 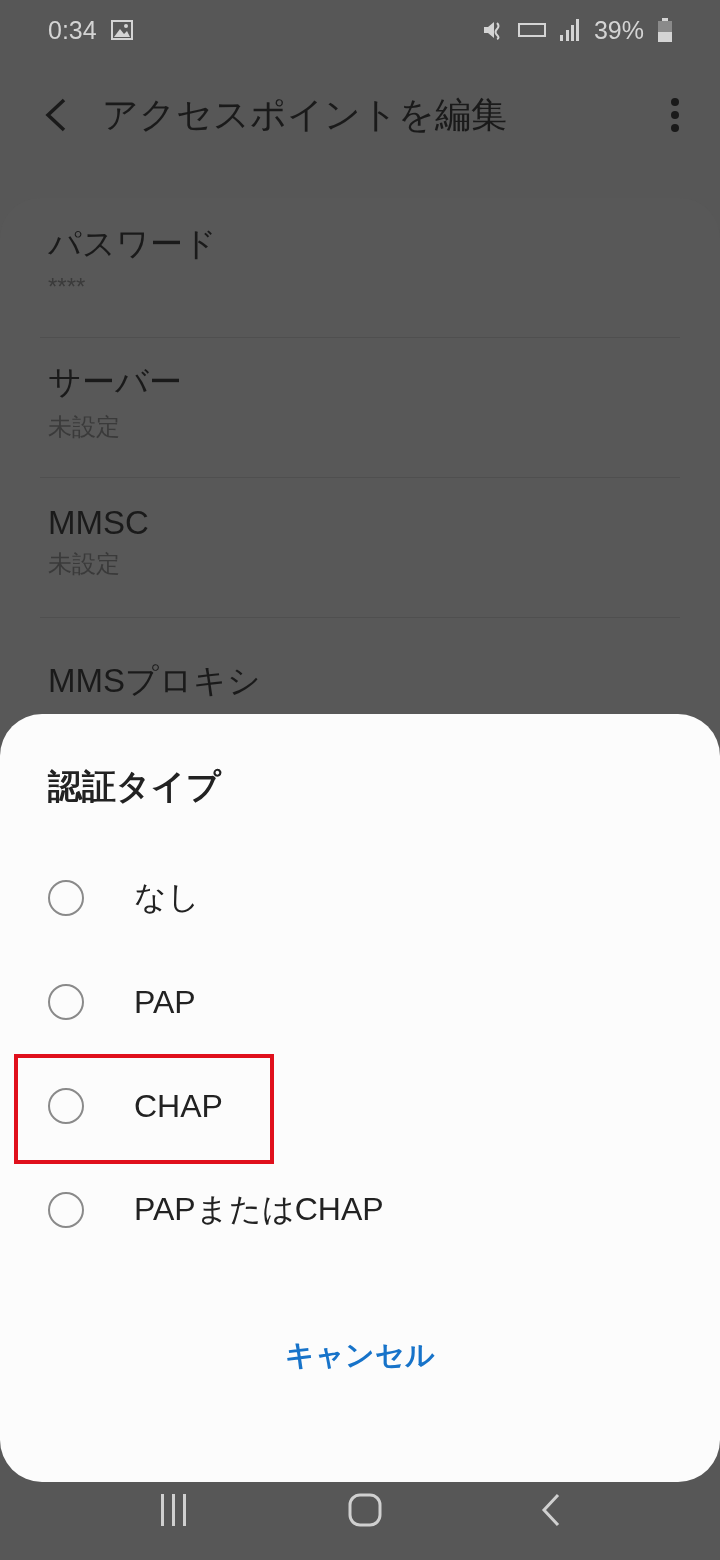 What do you see at coordinates (167, 898) in the screenshot?
I see `option-label: なし` at bounding box center [167, 898].